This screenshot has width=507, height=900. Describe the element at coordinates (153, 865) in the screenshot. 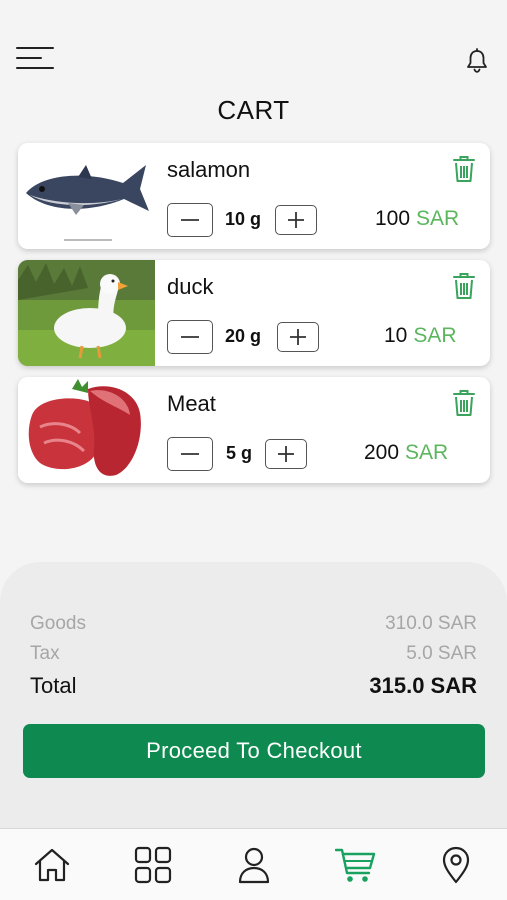

I see `categories-grid-icon` at that location.